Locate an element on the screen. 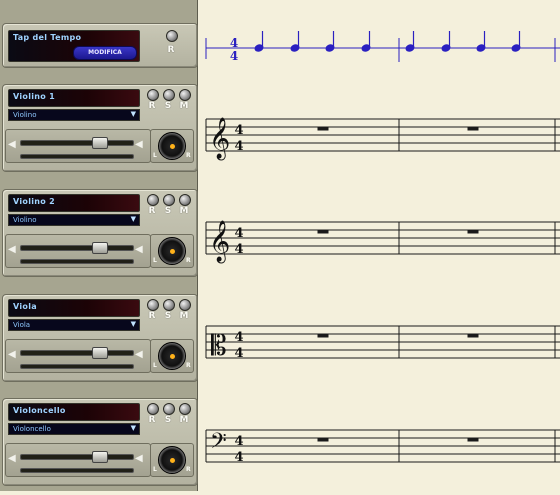 The height and width of the screenshot is (495, 560). instrument-select: Viola ▼ is located at coordinates (74, 325).